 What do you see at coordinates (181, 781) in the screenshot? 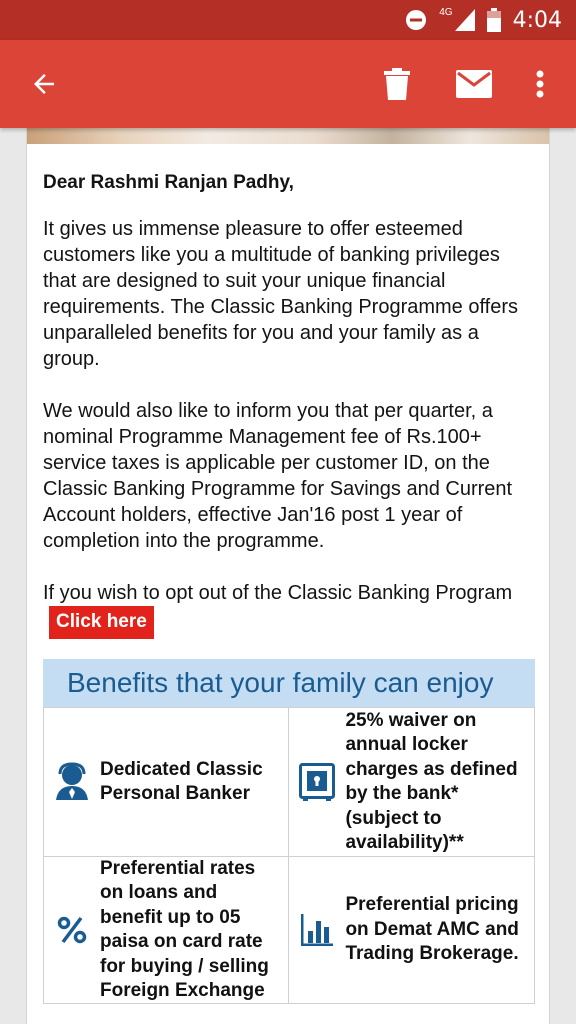
I see `benefit-text: Dedicated Classic Personal Banker` at bounding box center [181, 781].